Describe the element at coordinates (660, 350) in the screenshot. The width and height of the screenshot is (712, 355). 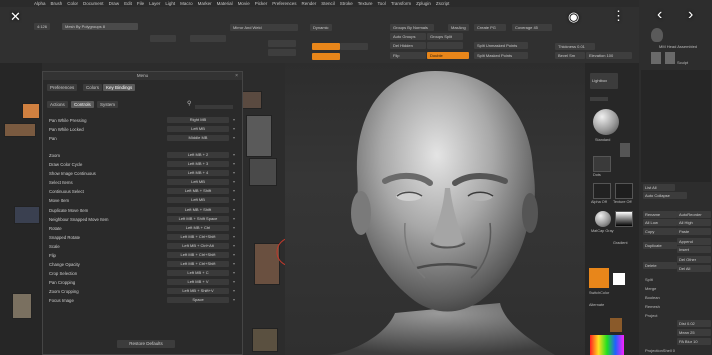
I see `projection-shell-slider: ProjectionShell 0` at that location.